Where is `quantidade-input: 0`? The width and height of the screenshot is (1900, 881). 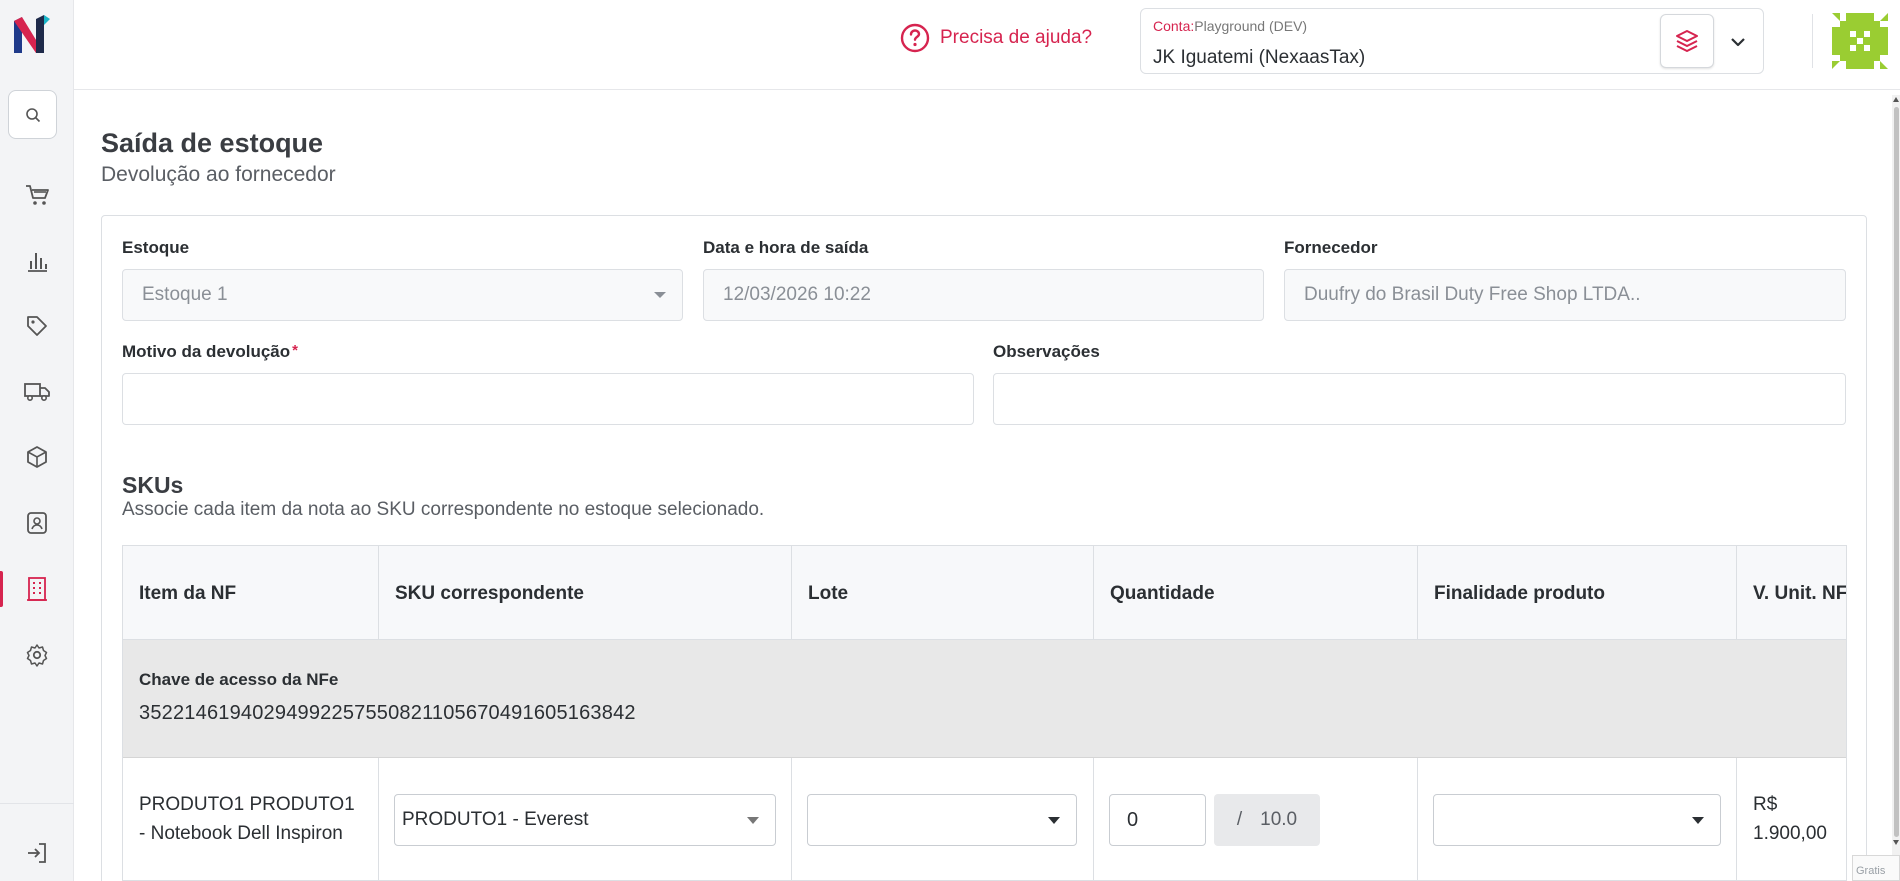
quantidade-input: 0 is located at coordinates (1157, 820).